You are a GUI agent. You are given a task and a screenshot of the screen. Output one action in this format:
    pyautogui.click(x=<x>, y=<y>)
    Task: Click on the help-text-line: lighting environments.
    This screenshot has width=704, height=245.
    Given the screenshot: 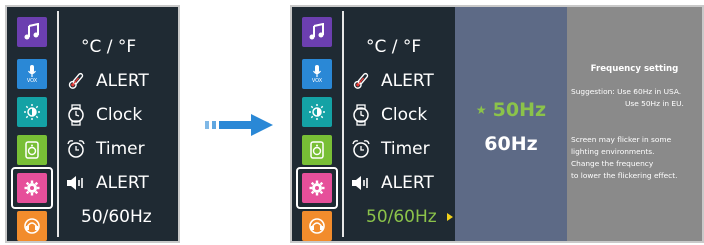 What is the action you would take?
    pyautogui.click(x=613, y=151)
    